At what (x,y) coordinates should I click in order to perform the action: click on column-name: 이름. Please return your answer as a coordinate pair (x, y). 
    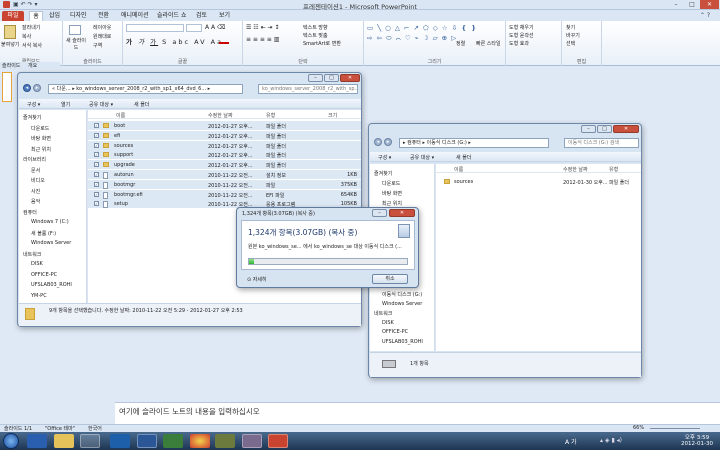
    Looking at the image, I should click on (120, 115).